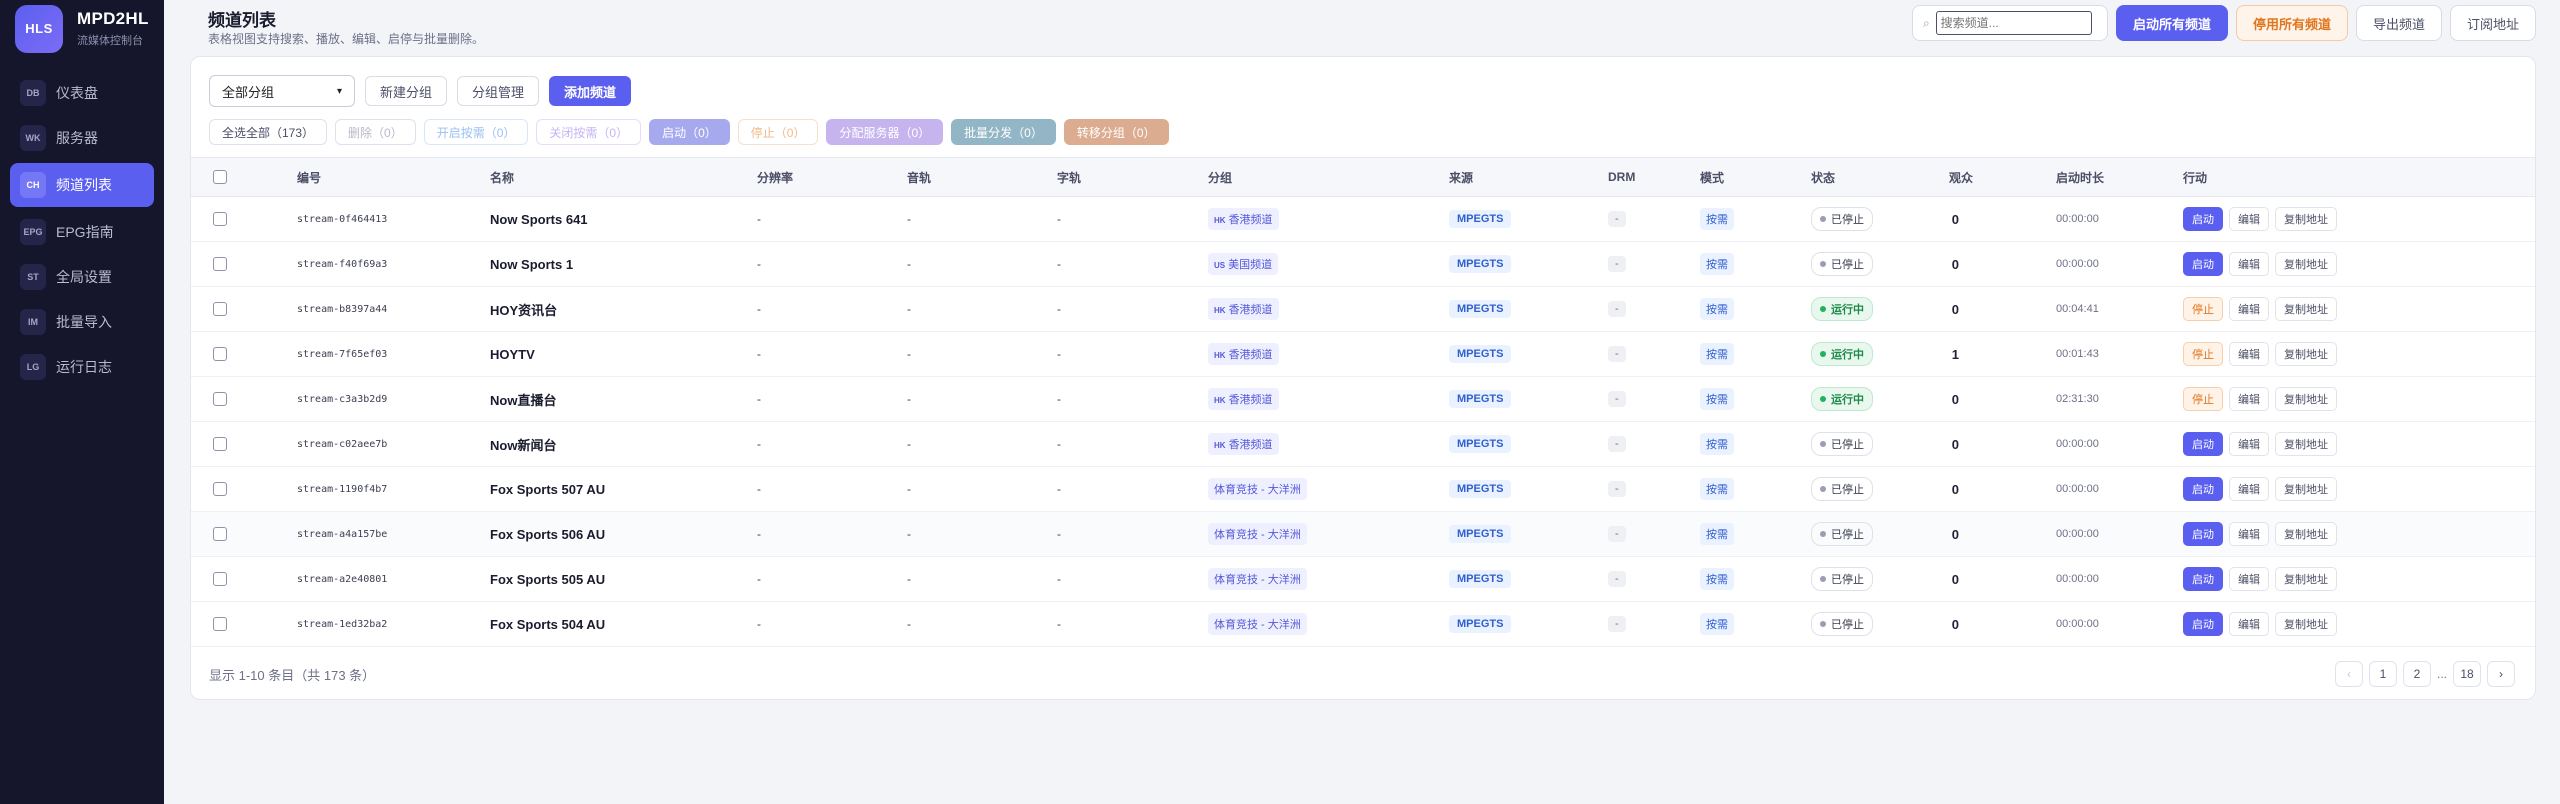  Describe the element at coordinates (1842, 309) in the screenshot. I see `status-badge: 运行中` at that location.